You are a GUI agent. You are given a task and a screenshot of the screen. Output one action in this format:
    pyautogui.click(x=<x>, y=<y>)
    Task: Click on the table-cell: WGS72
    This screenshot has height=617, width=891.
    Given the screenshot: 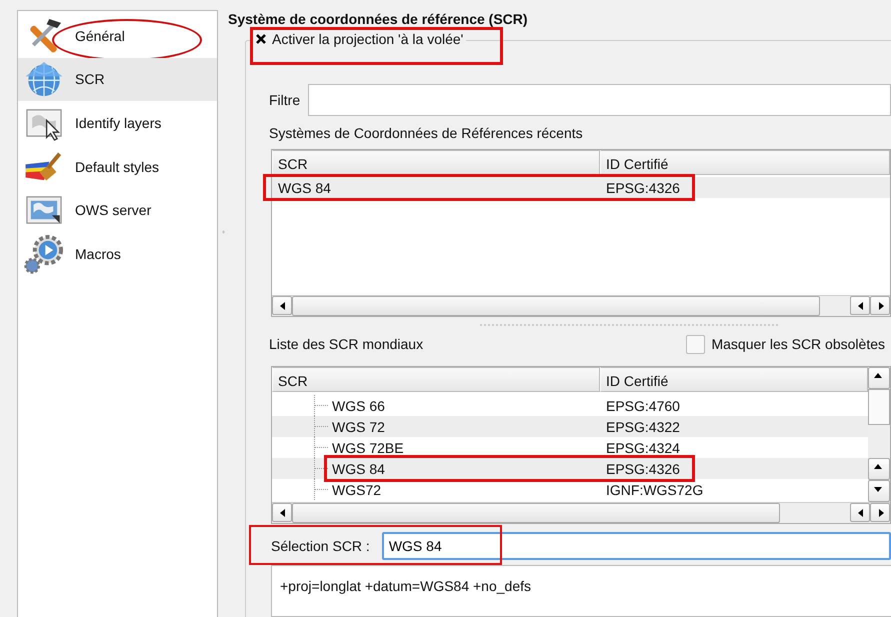 What is the action you would take?
    pyautogui.click(x=357, y=490)
    